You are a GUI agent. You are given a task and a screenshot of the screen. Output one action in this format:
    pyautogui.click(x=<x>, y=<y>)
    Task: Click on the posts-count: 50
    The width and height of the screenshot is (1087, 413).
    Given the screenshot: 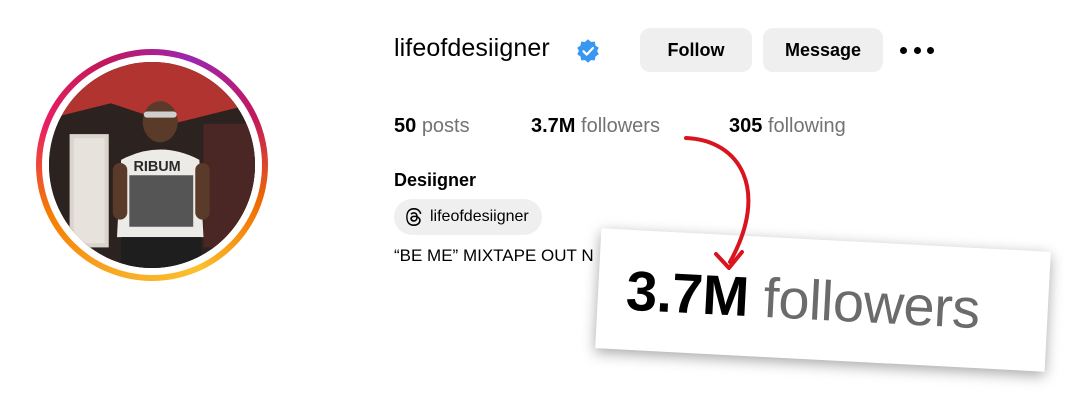 What is the action you would take?
    pyautogui.click(x=405, y=126)
    